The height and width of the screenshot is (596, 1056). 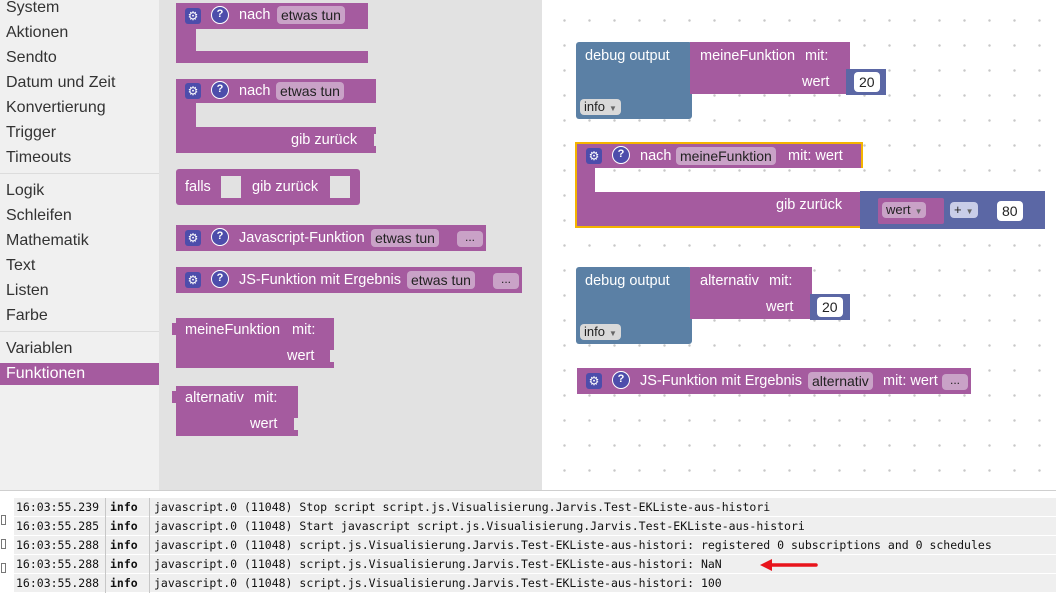 What do you see at coordinates (79, 316) in the screenshot?
I see `category-farbe: Farbe` at bounding box center [79, 316].